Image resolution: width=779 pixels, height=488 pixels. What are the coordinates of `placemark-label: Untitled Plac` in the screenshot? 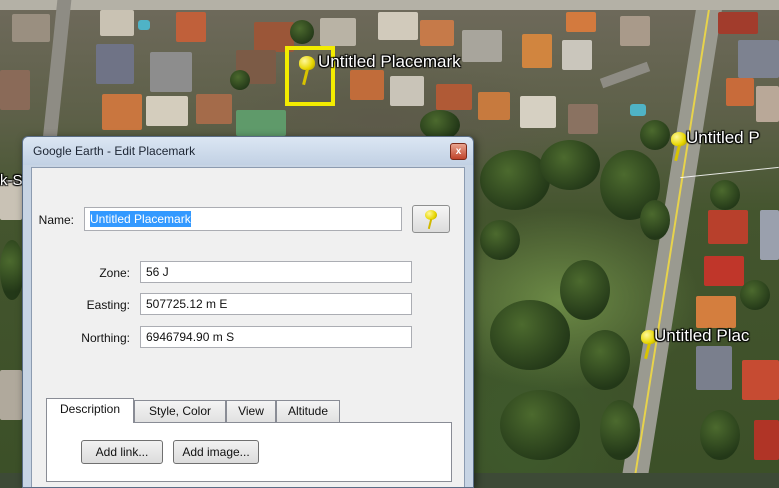 It's located at (701, 336).